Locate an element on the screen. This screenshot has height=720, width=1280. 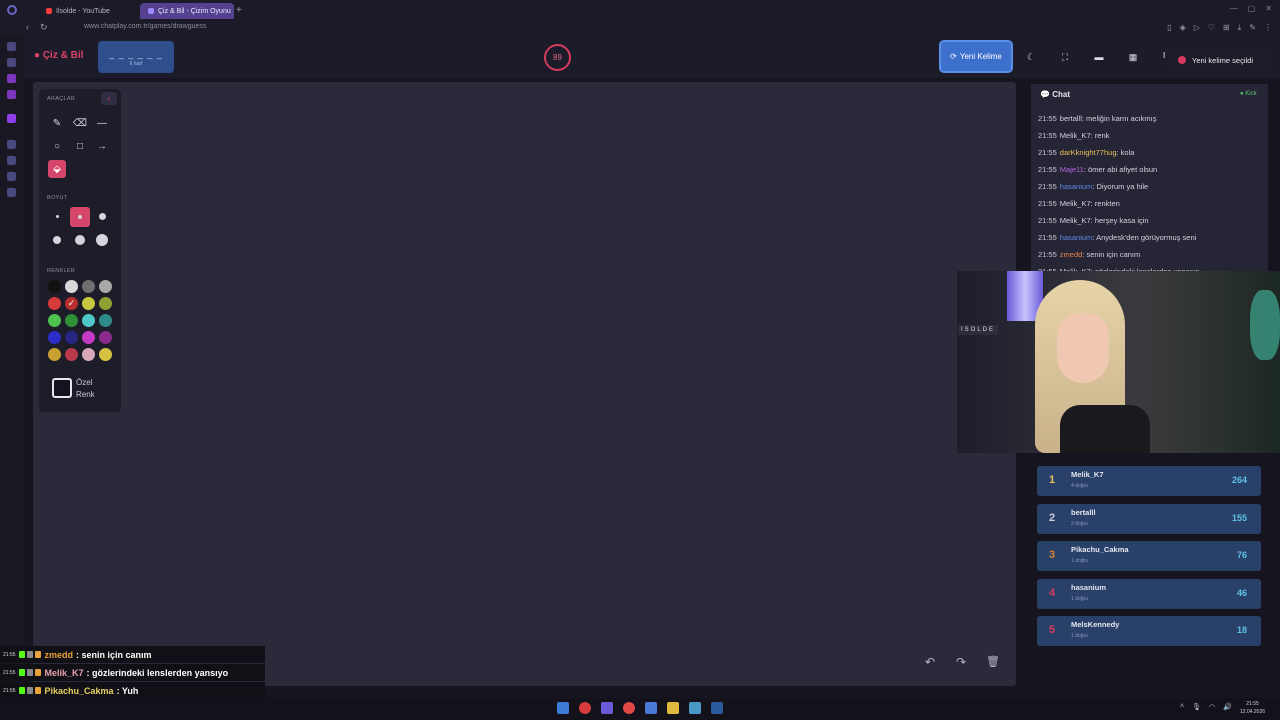
size-3-button is located at coordinates (102, 216).